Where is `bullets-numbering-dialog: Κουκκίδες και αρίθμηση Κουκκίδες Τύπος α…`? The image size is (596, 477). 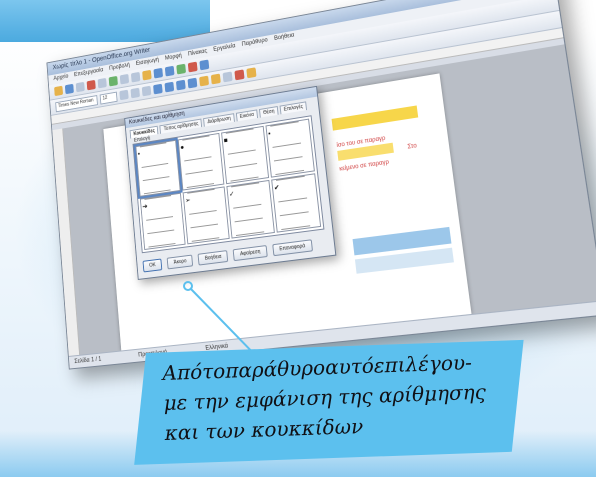 bullets-numbering-dialog: Κουκκίδες και αρίθμηση Κουκκίδες Τύπος α… is located at coordinates (230, 182).